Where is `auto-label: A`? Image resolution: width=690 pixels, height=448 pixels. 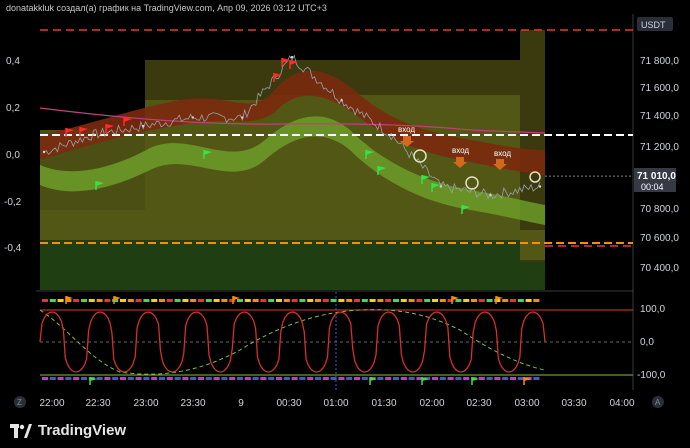 auto-label: A is located at coordinates (658, 402).